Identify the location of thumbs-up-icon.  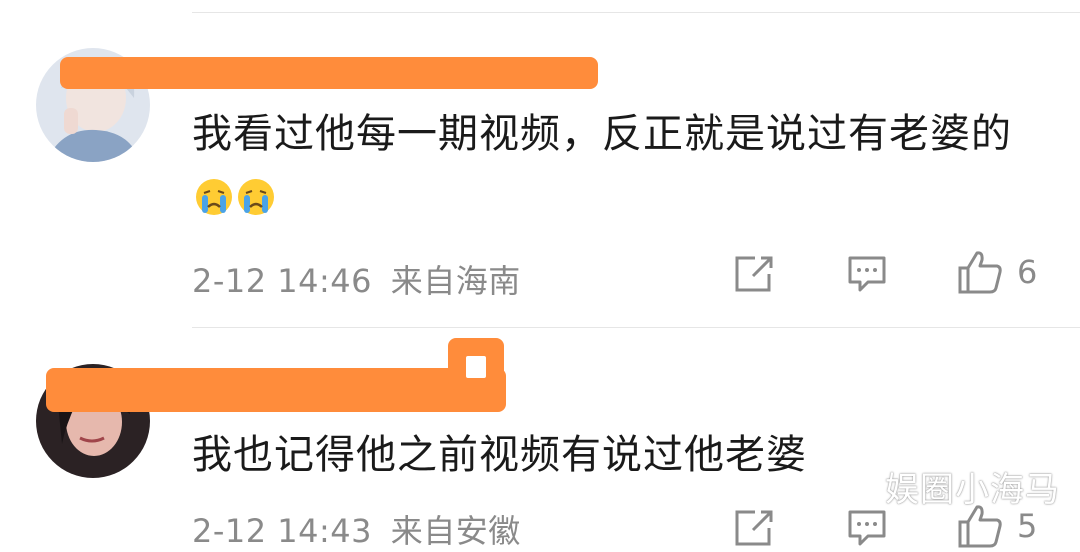
(980, 272).